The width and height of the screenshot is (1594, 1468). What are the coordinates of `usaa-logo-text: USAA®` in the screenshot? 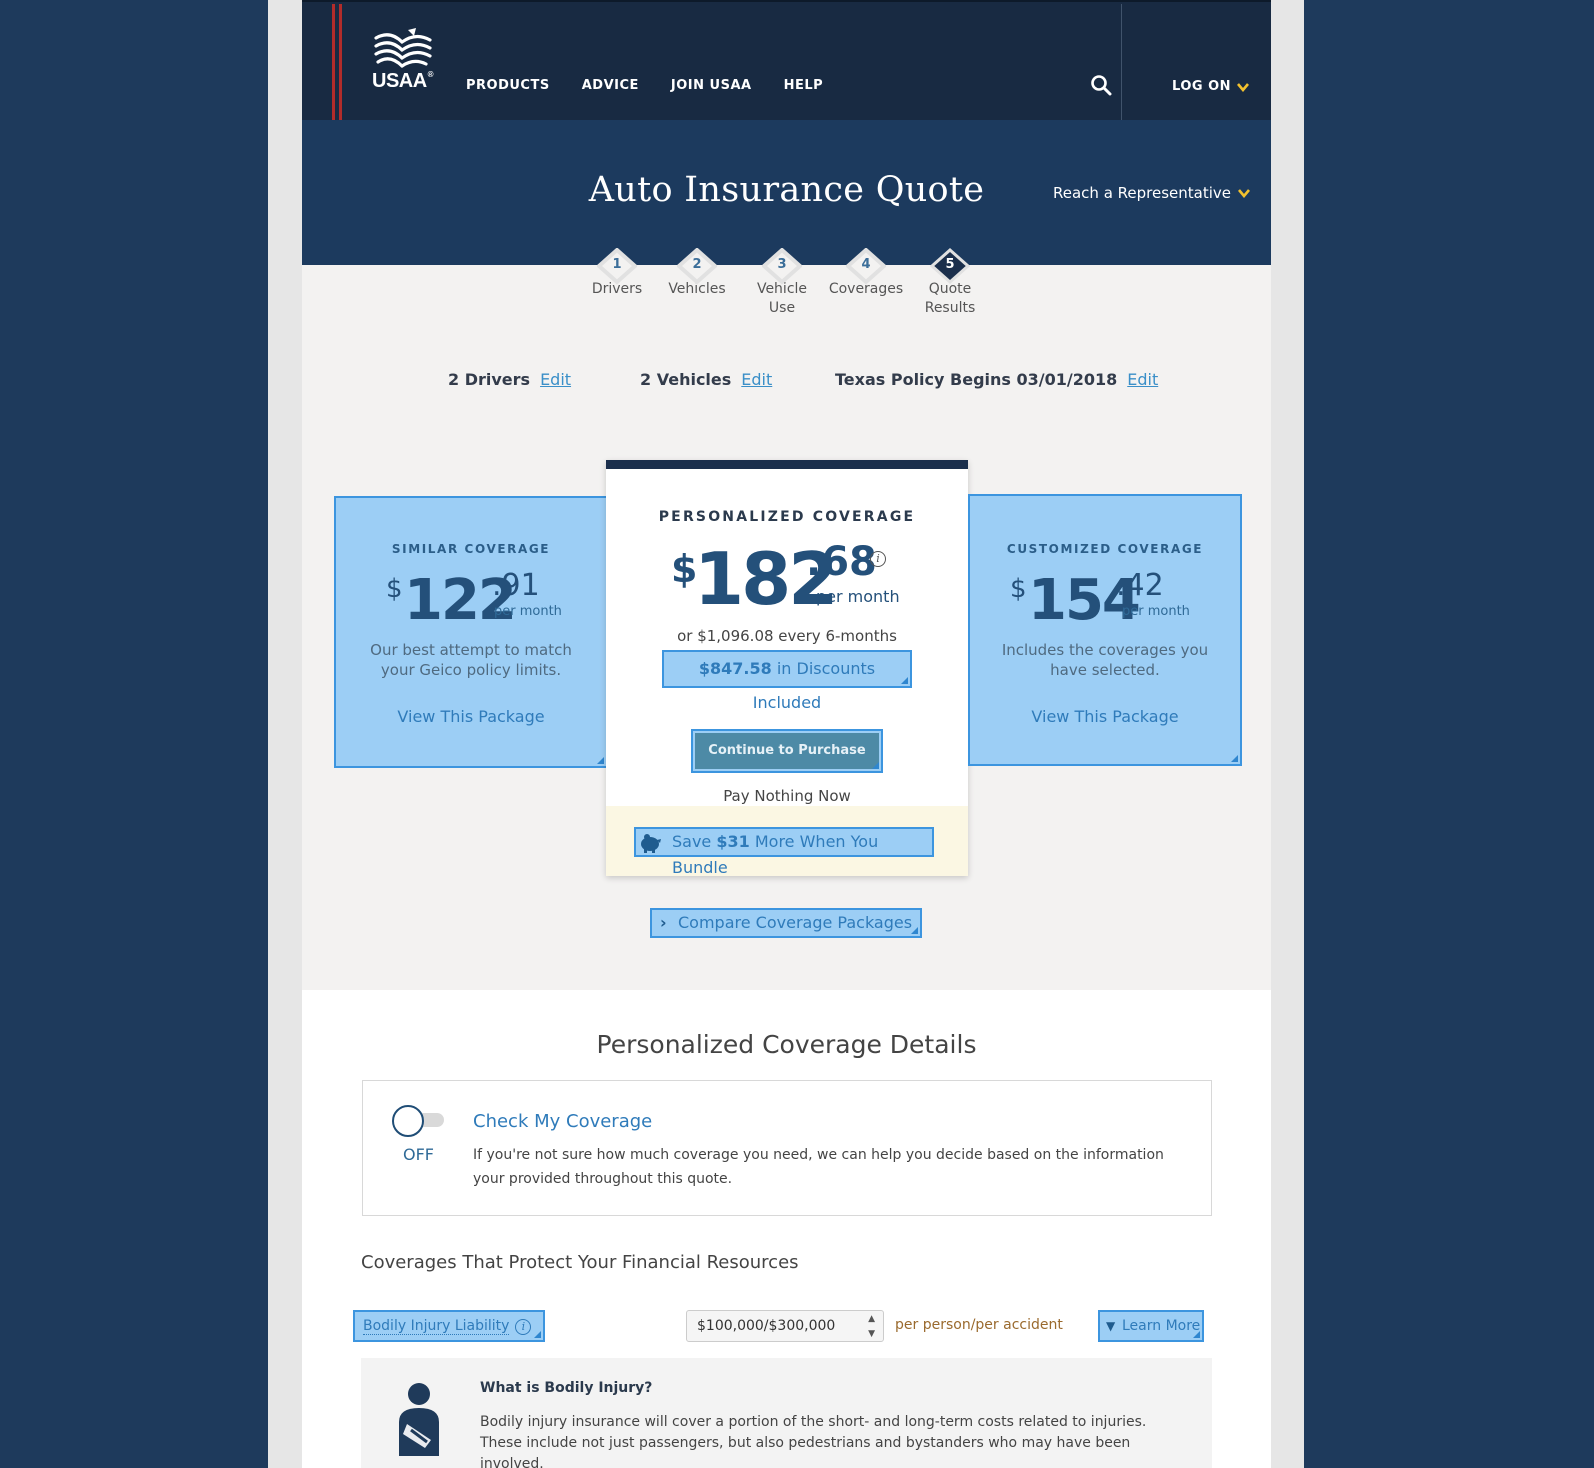 It's located at (403, 81).